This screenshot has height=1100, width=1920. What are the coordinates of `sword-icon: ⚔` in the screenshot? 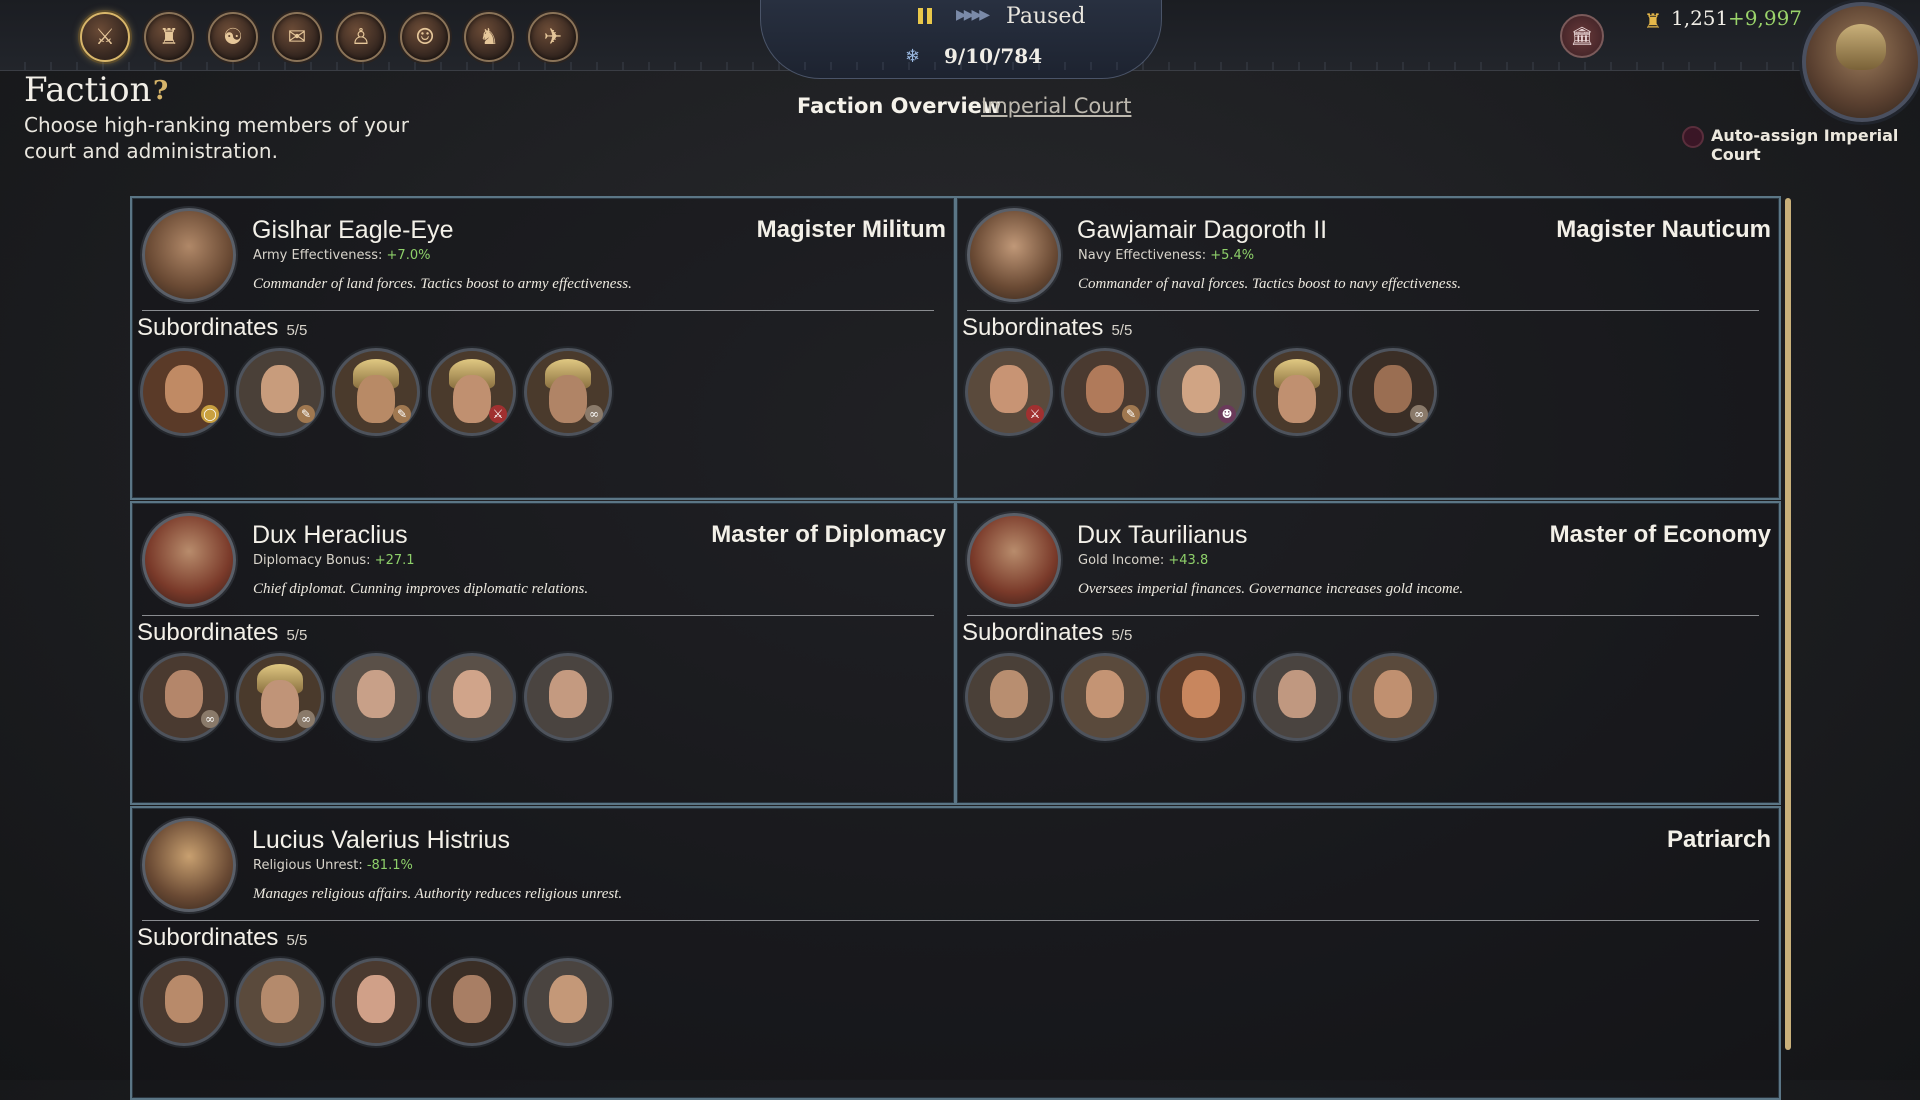 It's located at (498, 414).